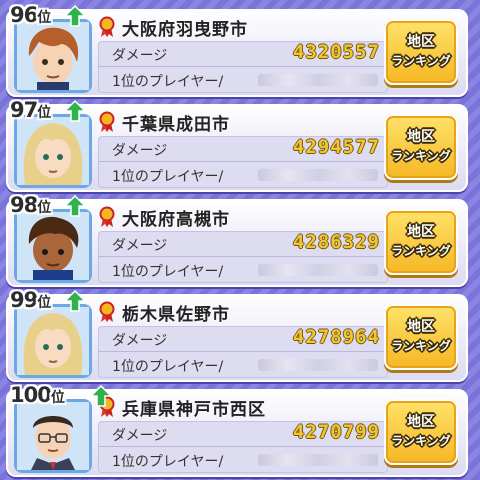 Image resolution: width=480 pixels, height=480 pixels. I want to click on man-with-glasses-icon, so click(53, 436).